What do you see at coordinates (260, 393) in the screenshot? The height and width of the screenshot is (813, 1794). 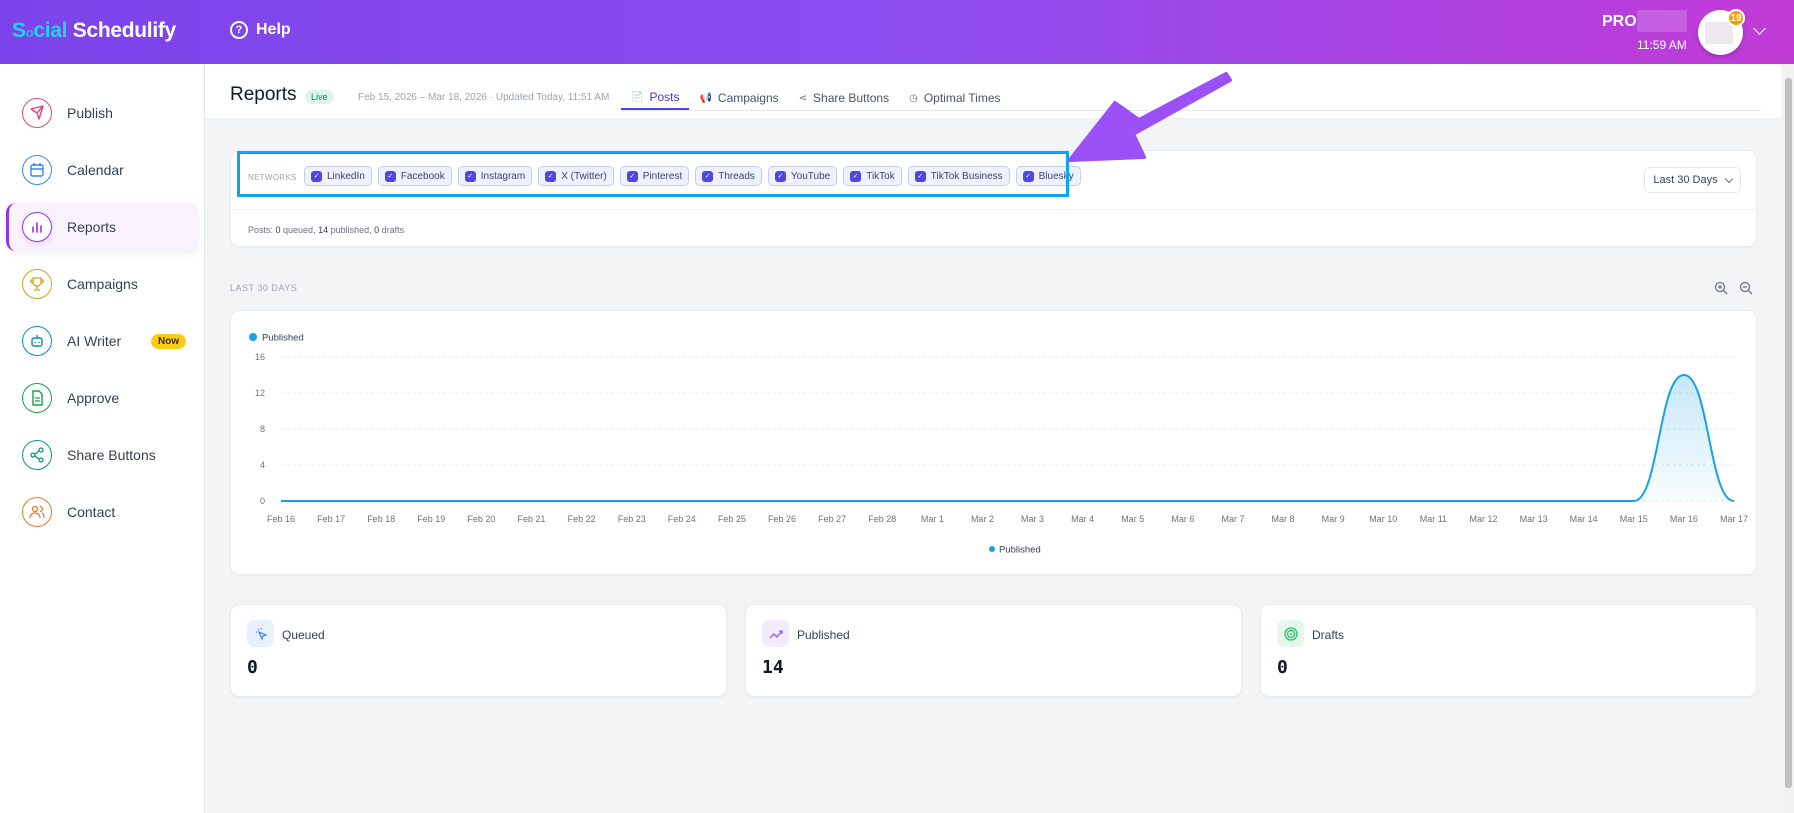 I see `y-tick-label: 12` at bounding box center [260, 393].